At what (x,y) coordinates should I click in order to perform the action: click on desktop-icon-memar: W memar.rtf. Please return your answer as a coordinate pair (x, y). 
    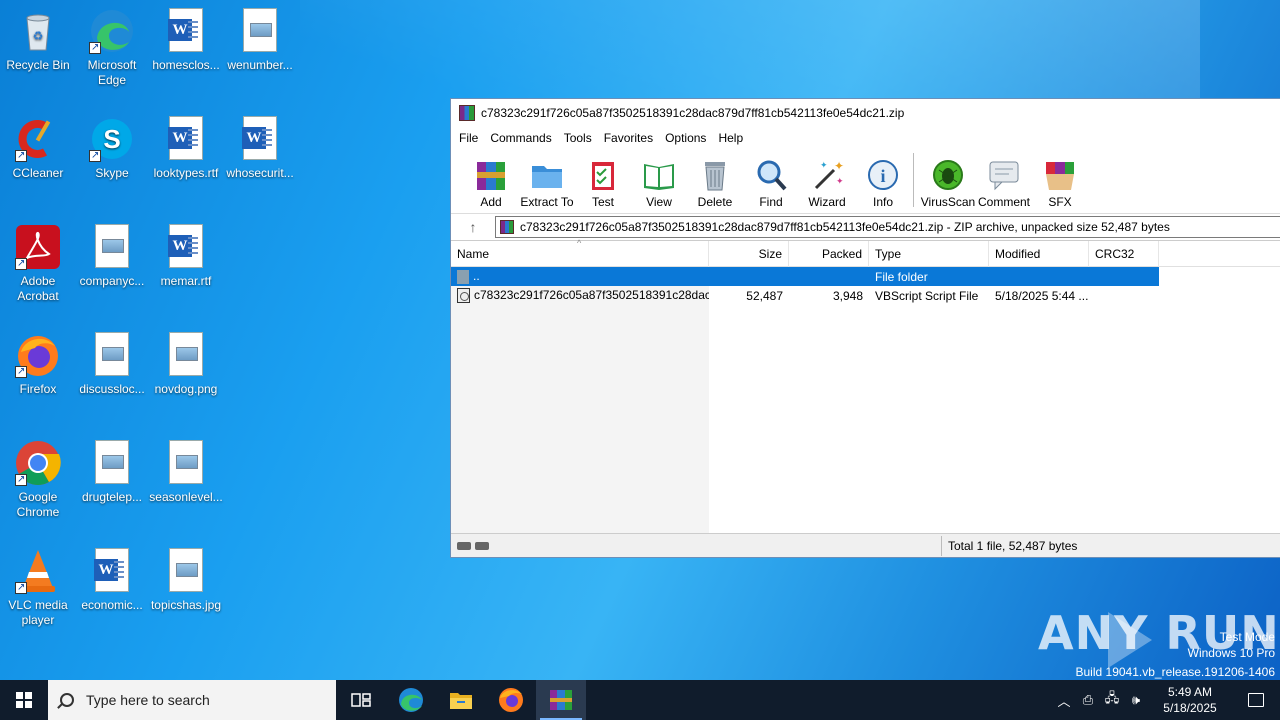
    Looking at the image, I should click on (186, 256).